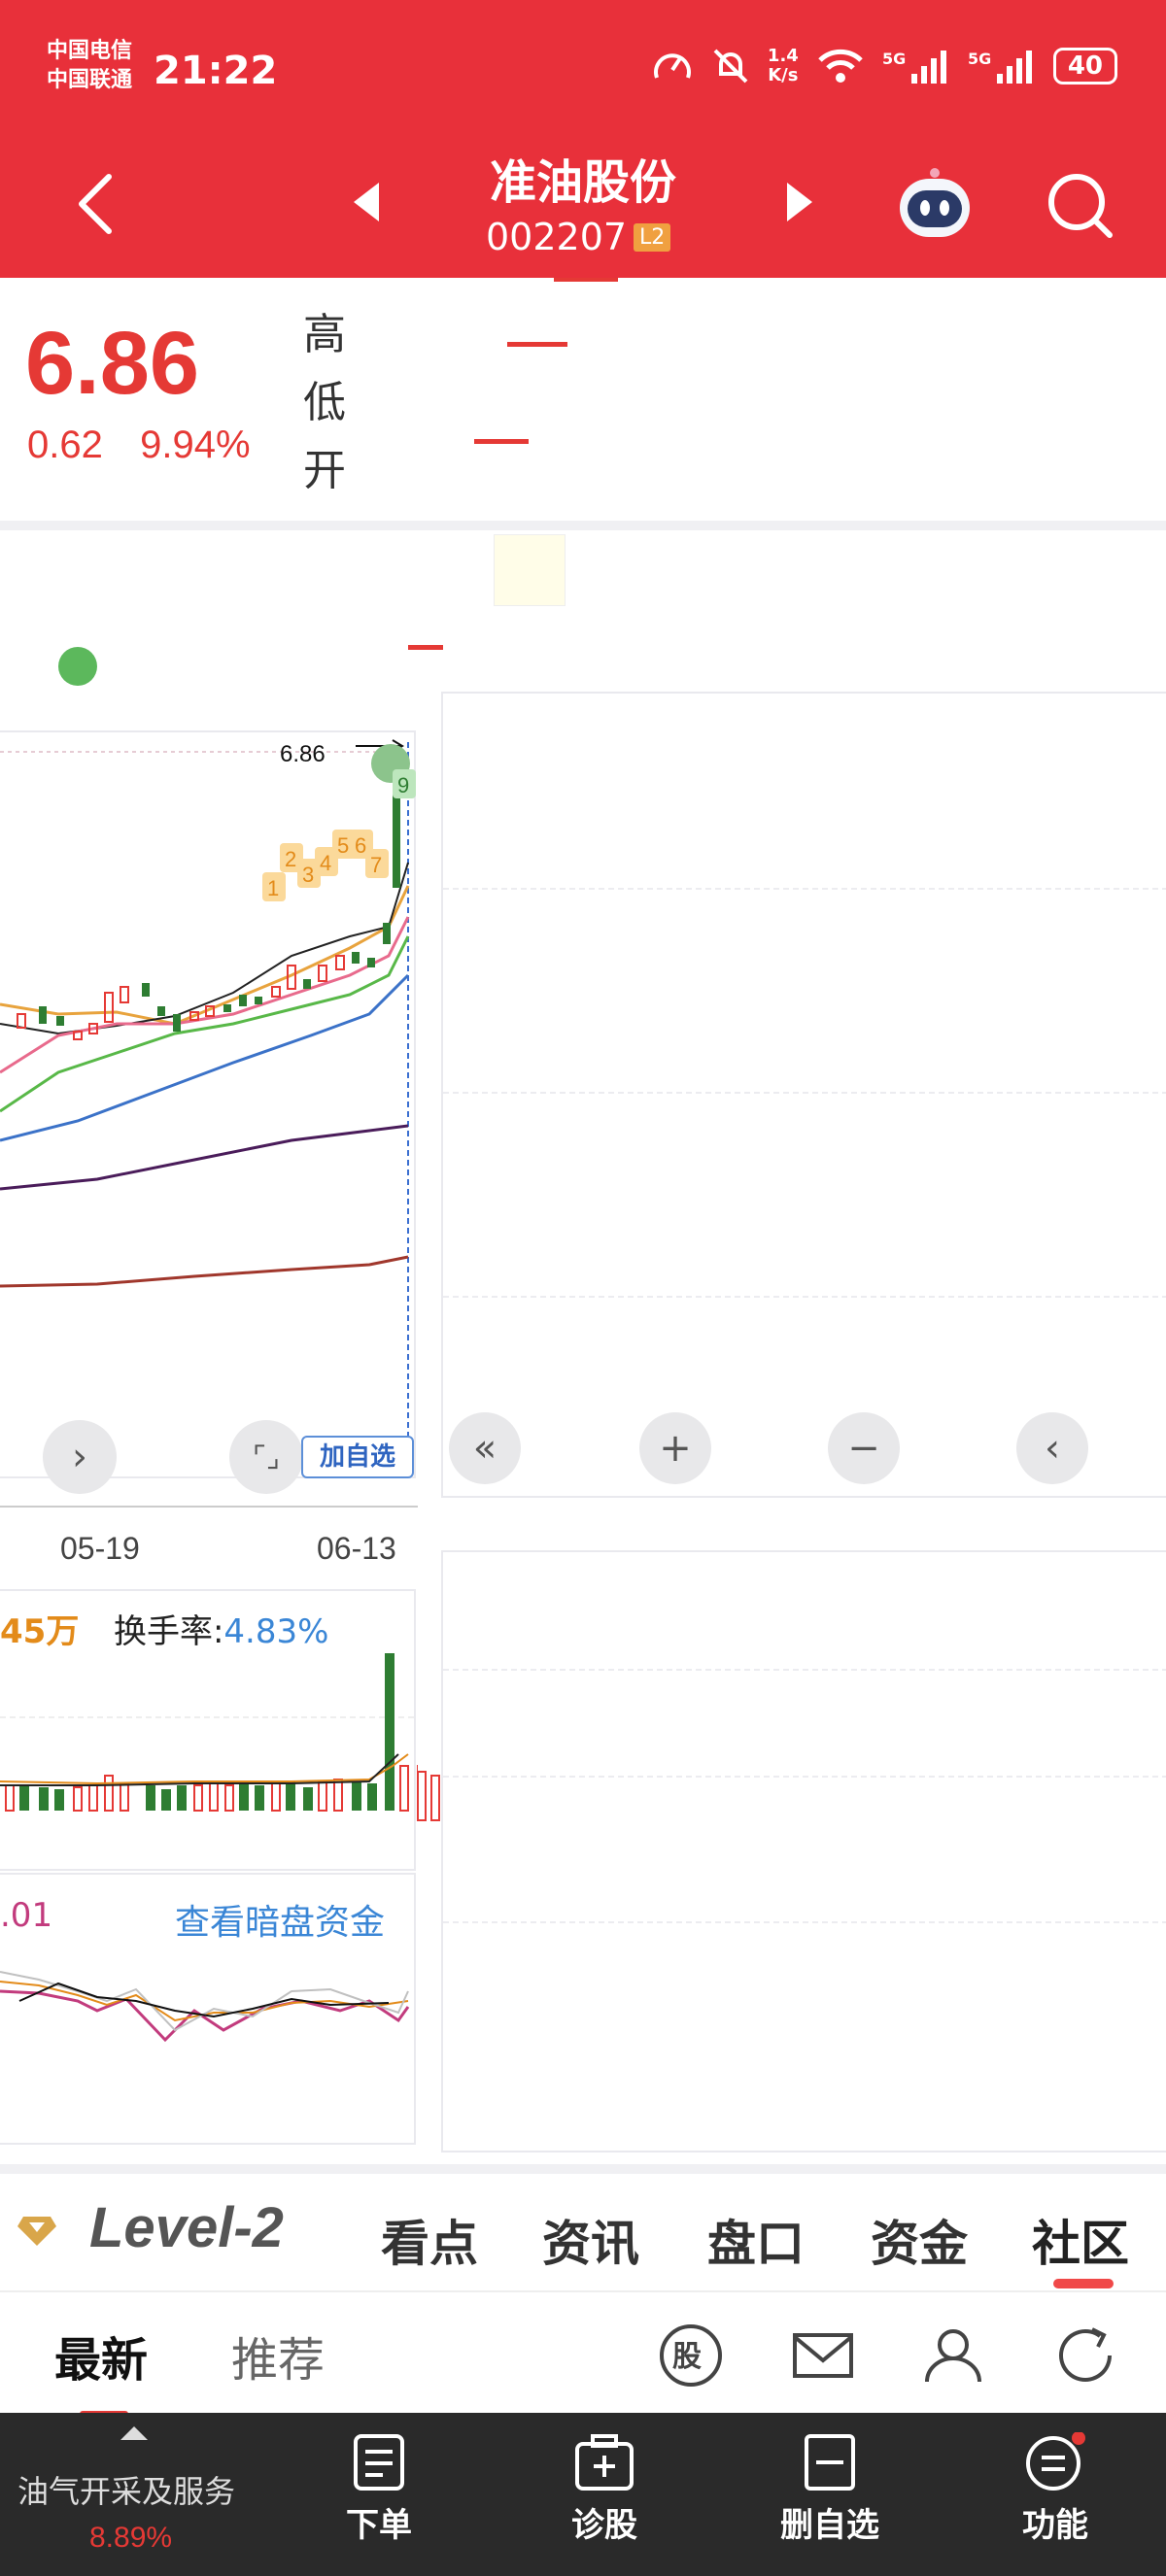  I want to click on status-icons: 1.4 K/s 5G 5G 40, so click(884, 66).